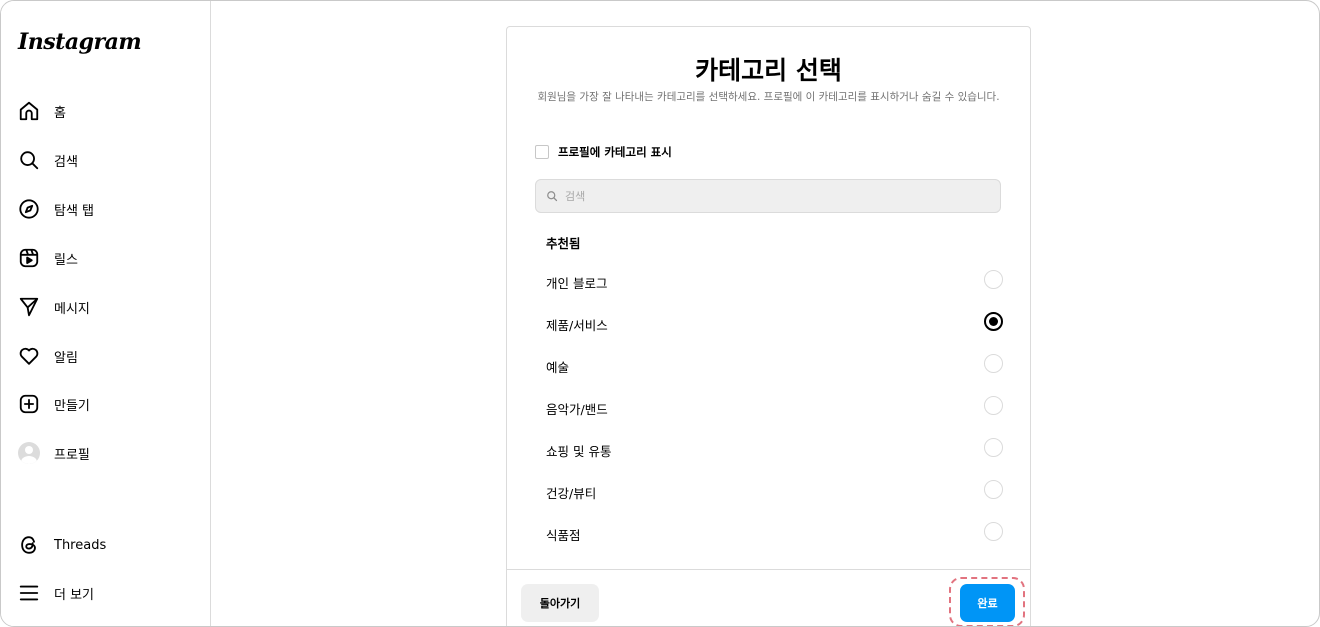  What do you see at coordinates (74, 211) in the screenshot?
I see `sidebar-item-label: 탐색 탭` at bounding box center [74, 211].